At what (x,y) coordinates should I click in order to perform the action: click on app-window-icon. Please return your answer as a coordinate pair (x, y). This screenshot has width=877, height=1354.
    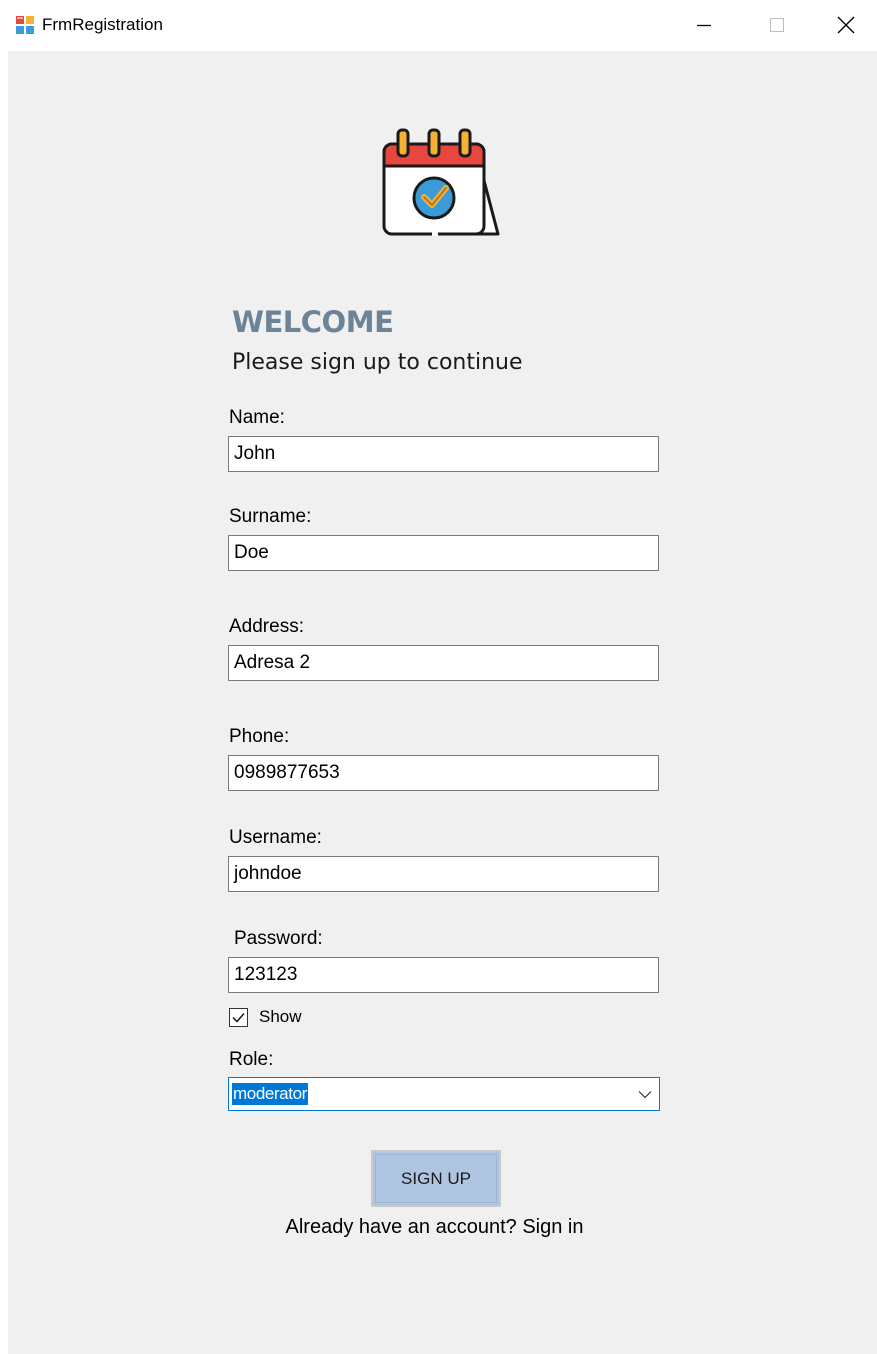
    Looking at the image, I should click on (25, 25).